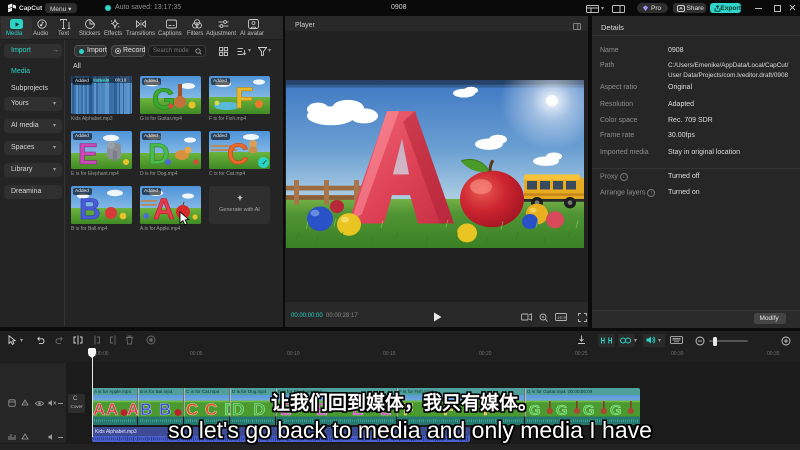 The image size is (800, 450). What do you see at coordinates (238, 153) in the screenshot?
I see `svg-text: C` at bounding box center [238, 153].